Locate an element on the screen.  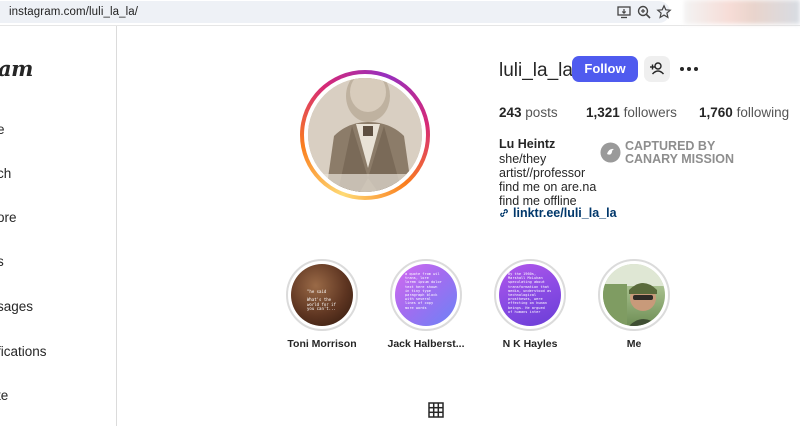
bio-line: she/they is located at coordinates (523, 159).